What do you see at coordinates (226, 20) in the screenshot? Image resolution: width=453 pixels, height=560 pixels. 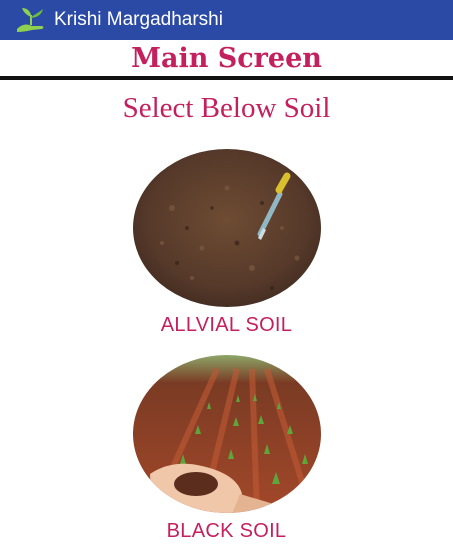 I see `app-bar: Krishi Margadharshi` at bounding box center [226, 20].